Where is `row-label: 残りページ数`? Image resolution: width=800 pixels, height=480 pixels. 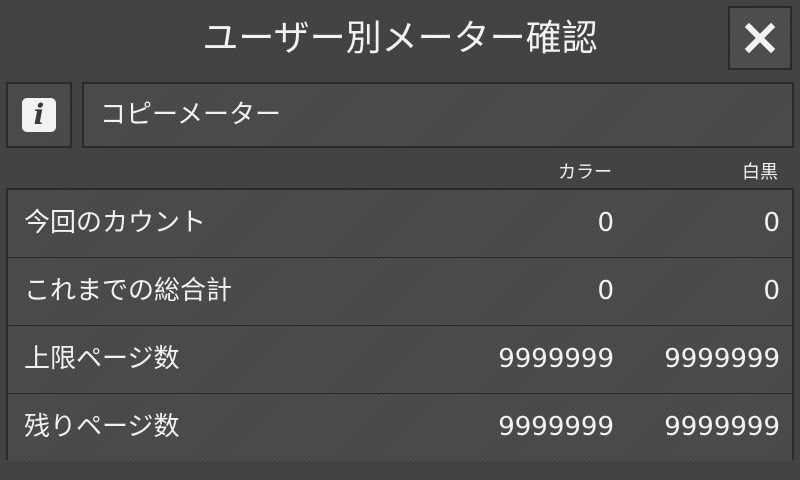
row-label: 残りページ数 is located at coordinates (102, 427).